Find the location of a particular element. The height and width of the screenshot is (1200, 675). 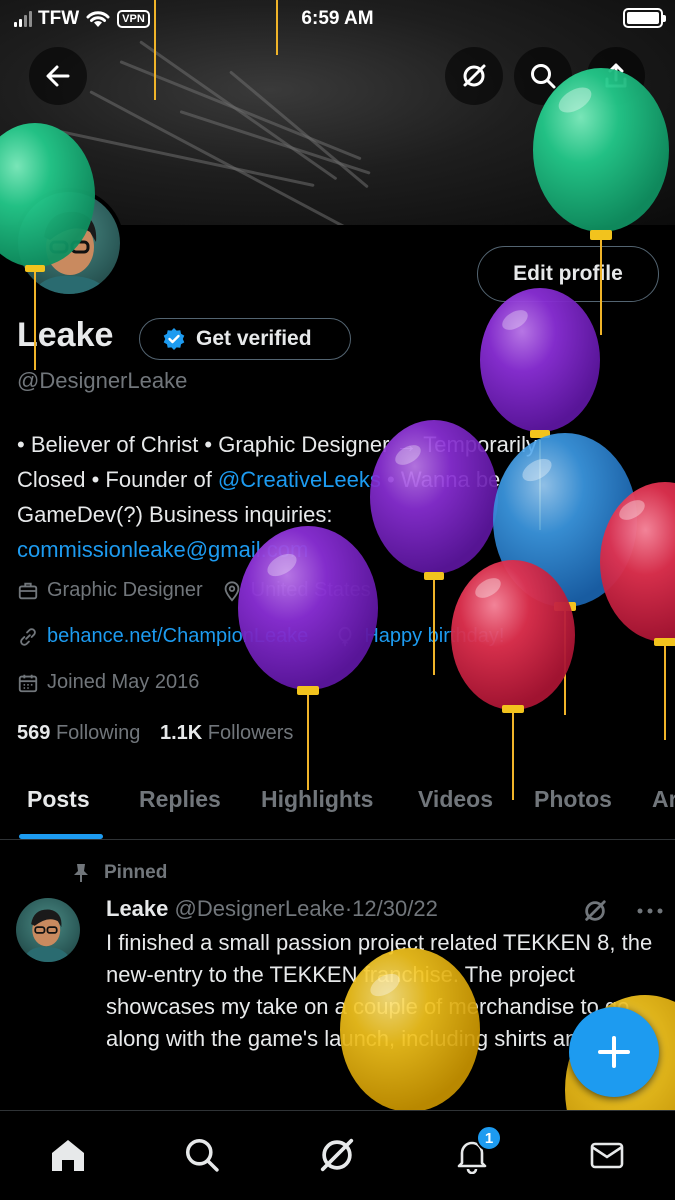

nav-notifications: 1 is located at coordinates (476, 1151).